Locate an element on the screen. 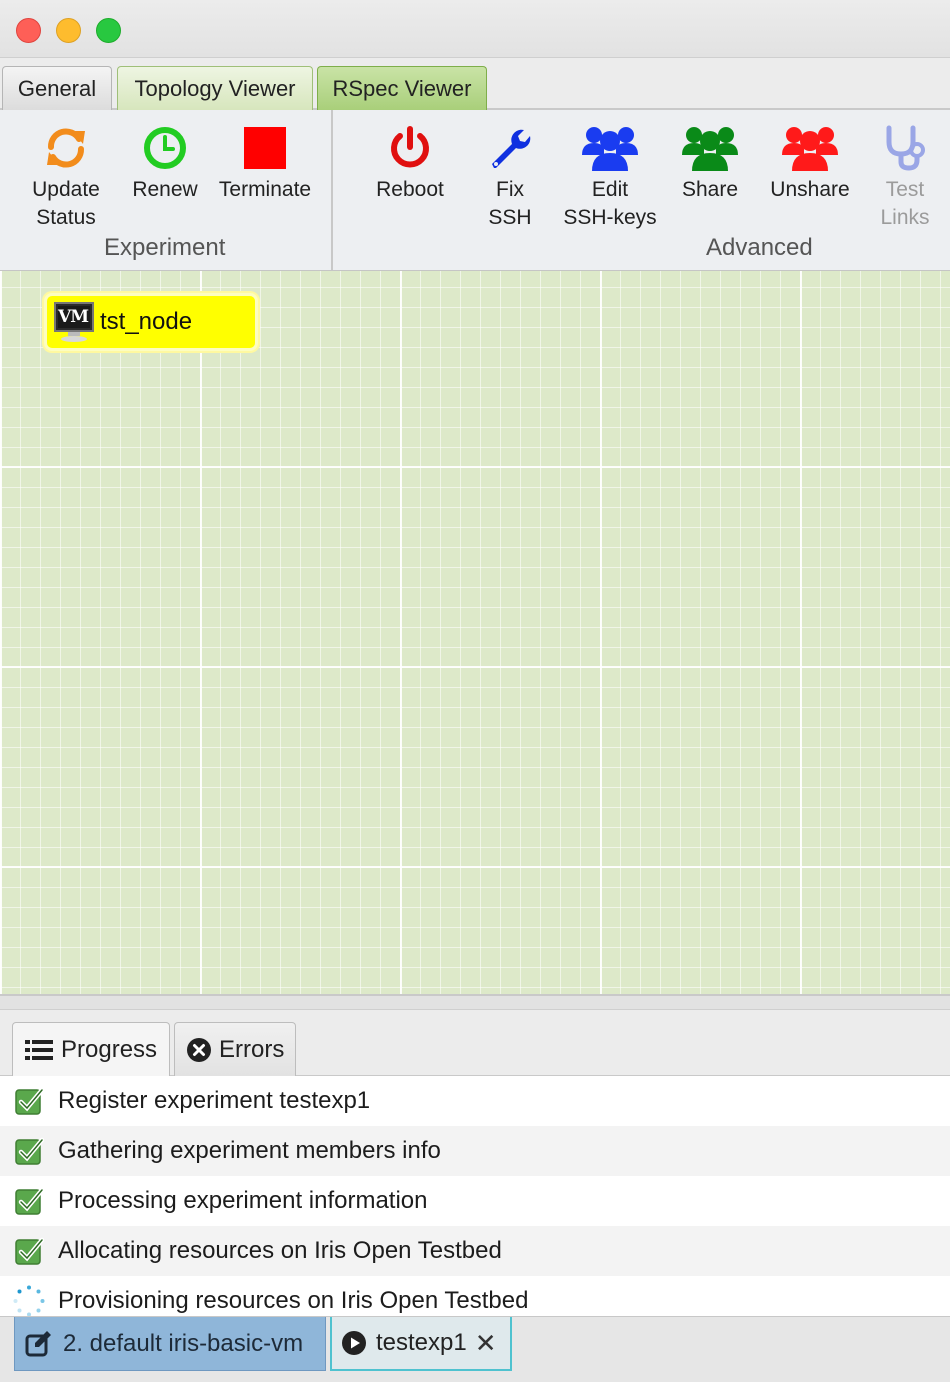 The width and height of the screenshot is (950, 1382). status-tab-bar: 2. default iris-basic-vm testexp1 ✕ is located at coordinates (475, 1349).